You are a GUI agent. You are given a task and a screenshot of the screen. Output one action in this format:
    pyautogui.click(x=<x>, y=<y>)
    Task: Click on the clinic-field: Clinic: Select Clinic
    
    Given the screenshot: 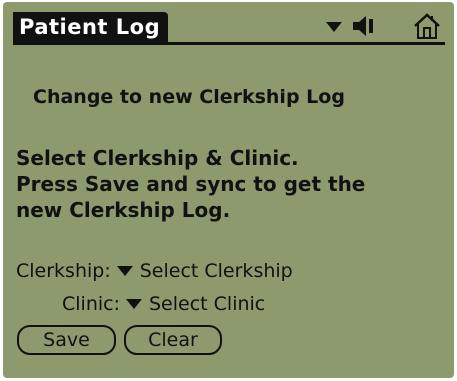 What is the action you would take?
    pyautogui.click(x=163, y=304)
    